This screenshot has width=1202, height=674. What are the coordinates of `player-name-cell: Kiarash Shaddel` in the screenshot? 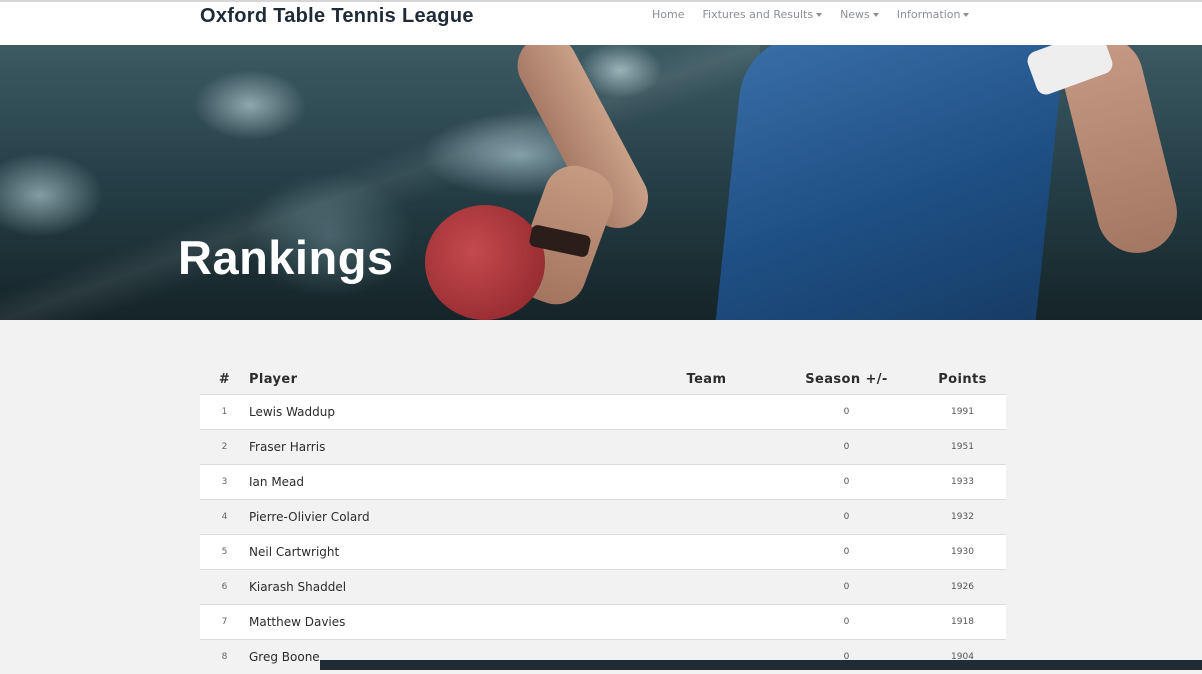 It's located at (444, 587).